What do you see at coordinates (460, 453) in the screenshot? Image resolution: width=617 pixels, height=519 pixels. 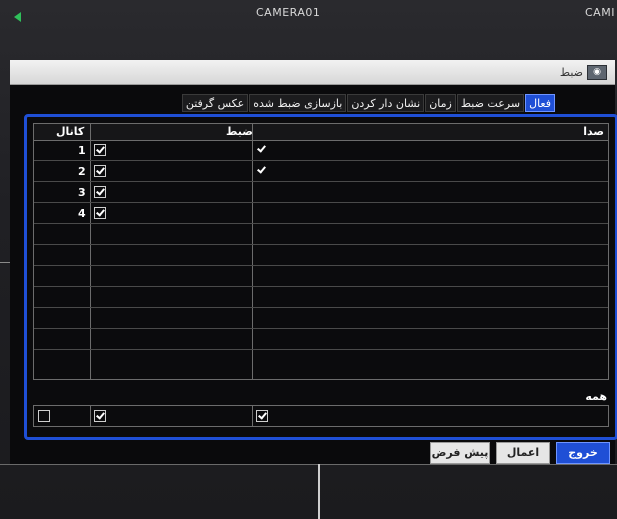 I see `default-button: پیش فرض` at bounding box center [460, 453].